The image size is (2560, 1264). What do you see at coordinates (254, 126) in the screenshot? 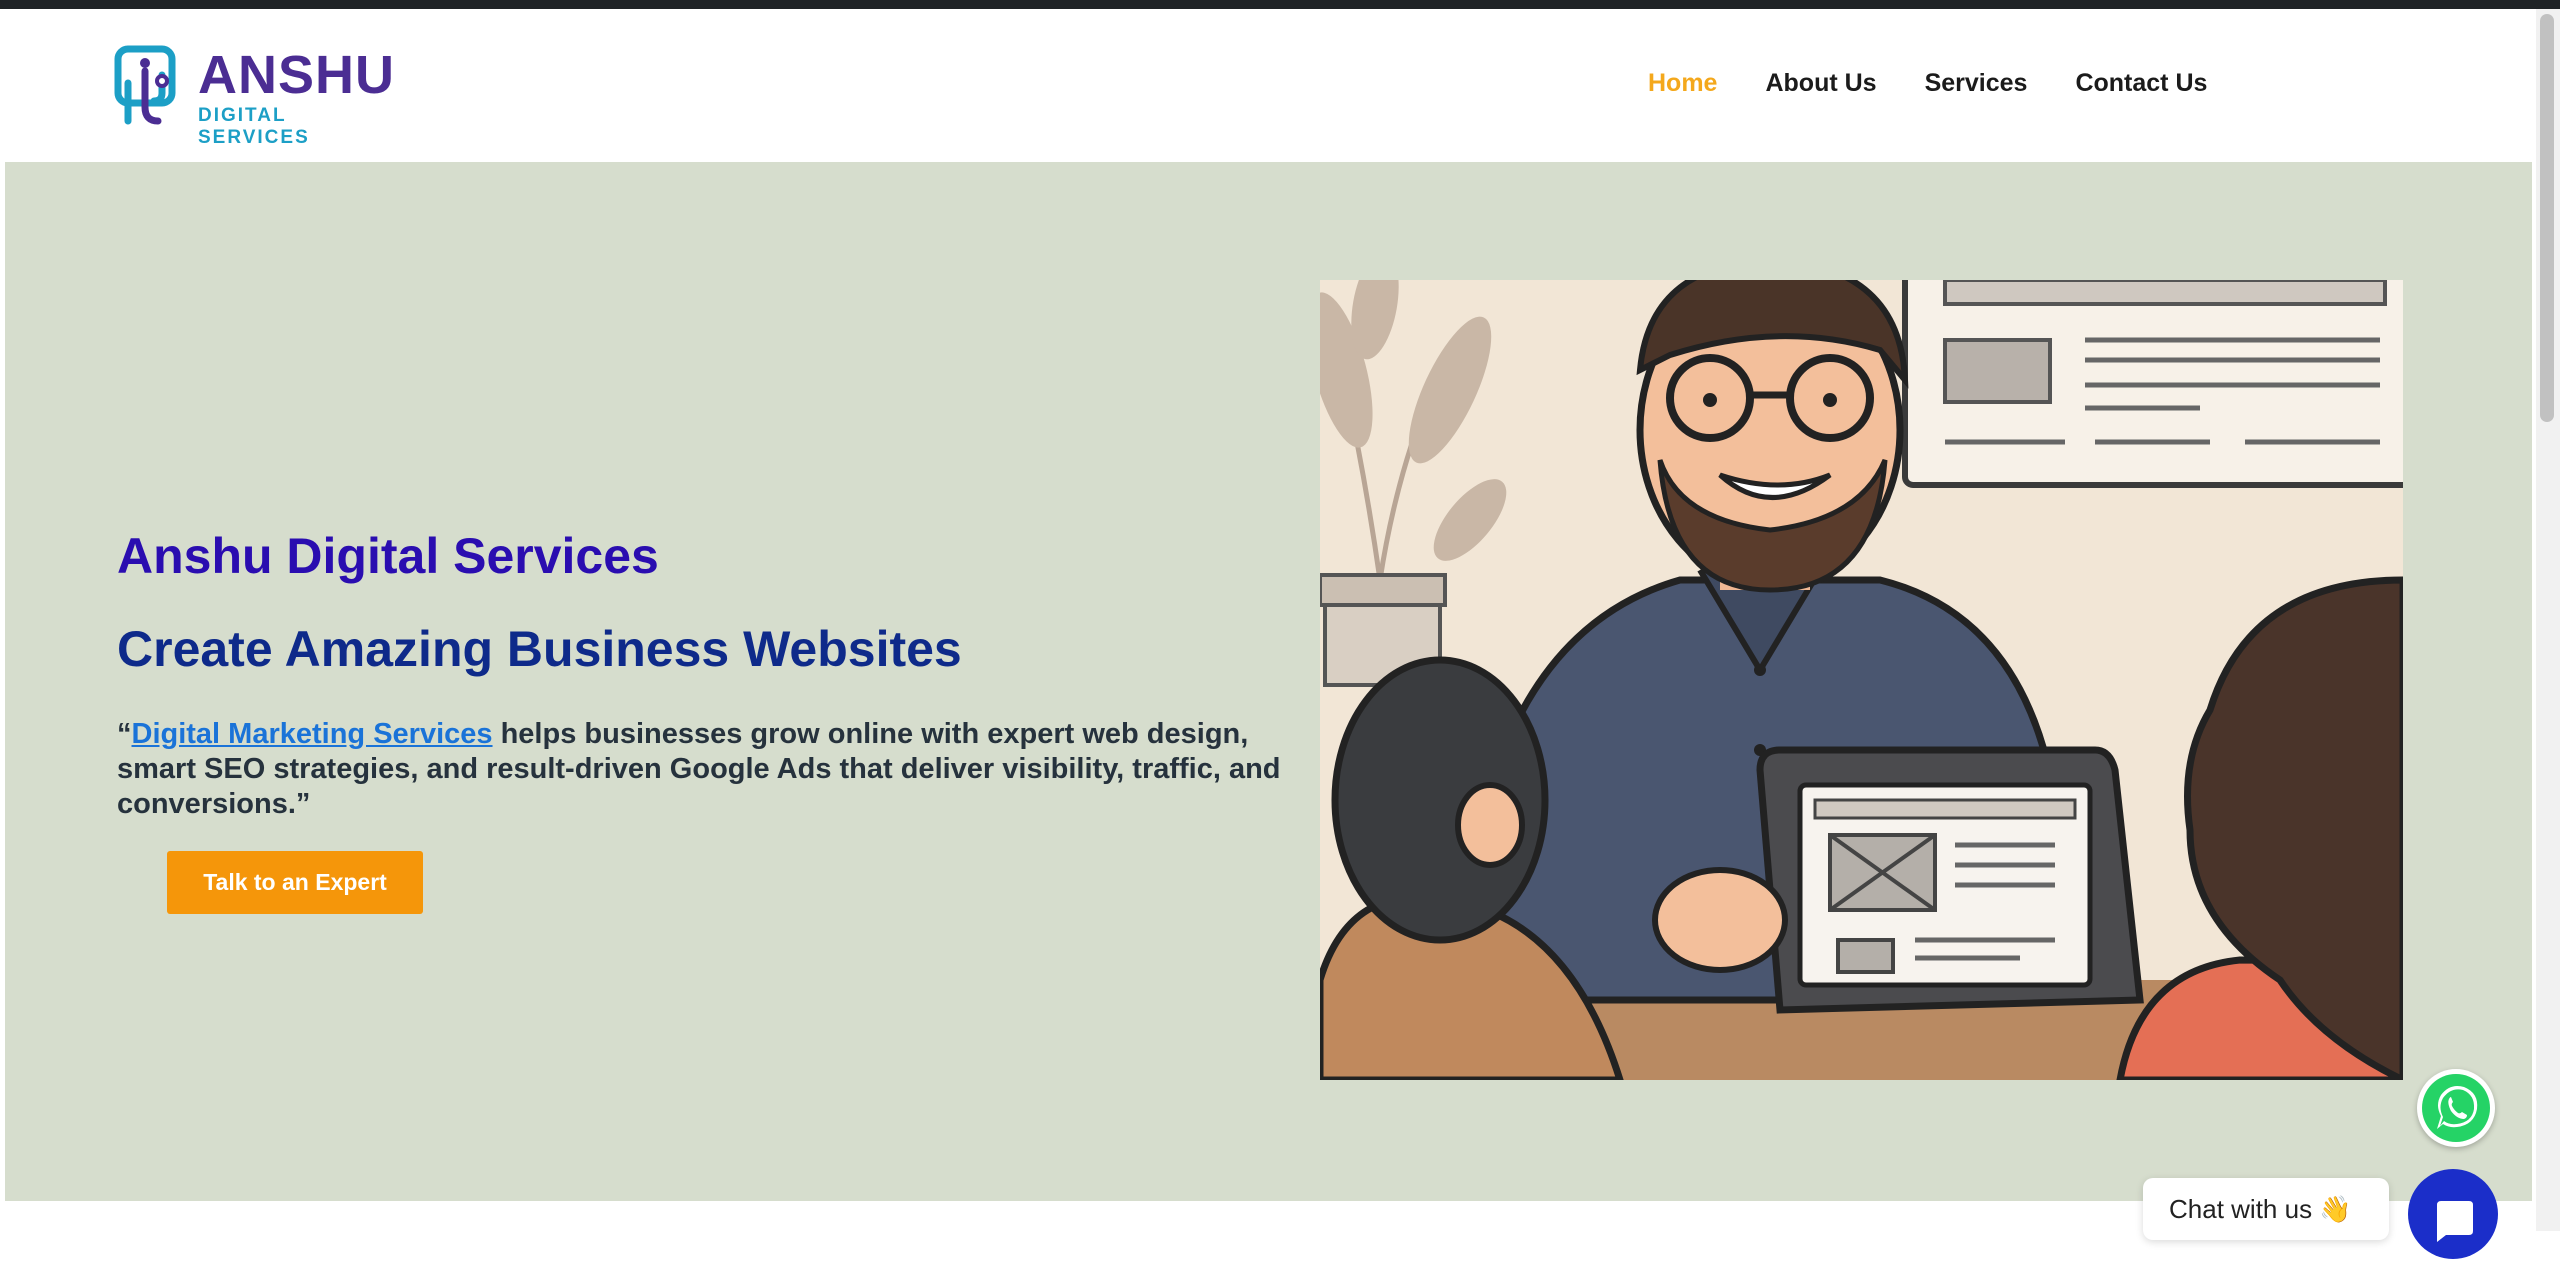
I see `logo-tagline: DIGITAL SERVICES` at bounding box center [254, 126].